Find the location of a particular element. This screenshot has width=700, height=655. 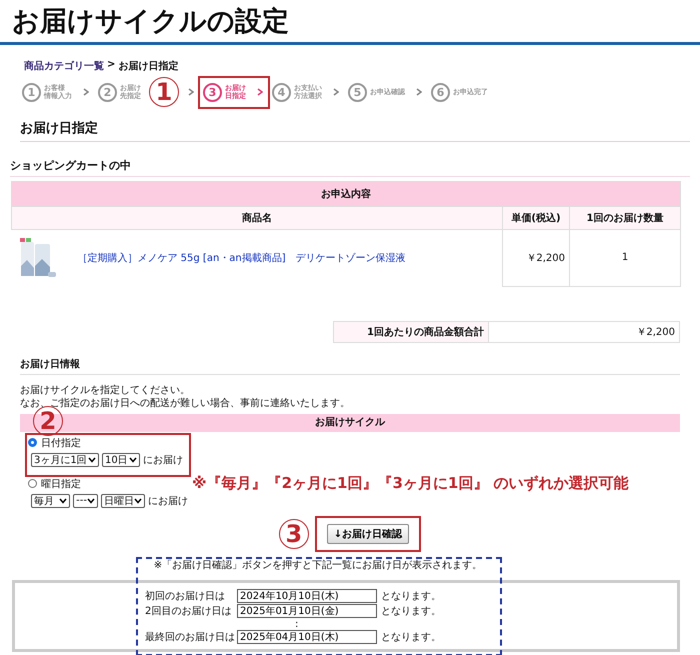

step-number: 3 is located at coordinates (212, 92).